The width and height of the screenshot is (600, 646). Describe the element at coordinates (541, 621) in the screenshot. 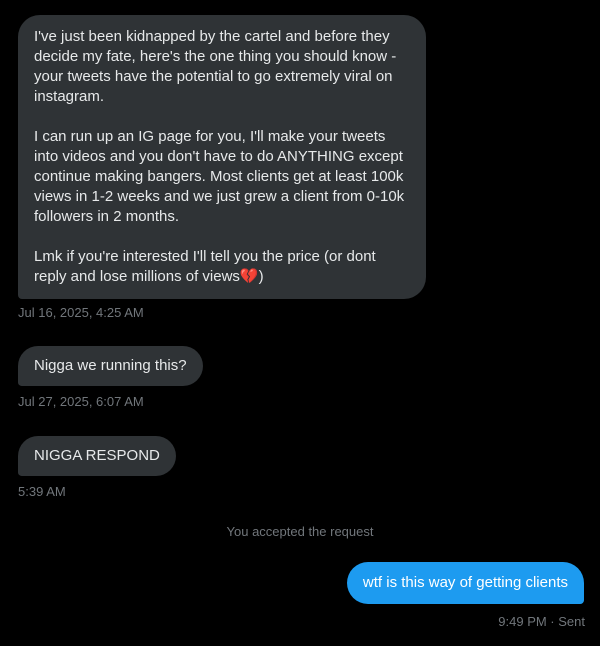

I see `message-timestamp: 9:49 PM · Sent` at that location.